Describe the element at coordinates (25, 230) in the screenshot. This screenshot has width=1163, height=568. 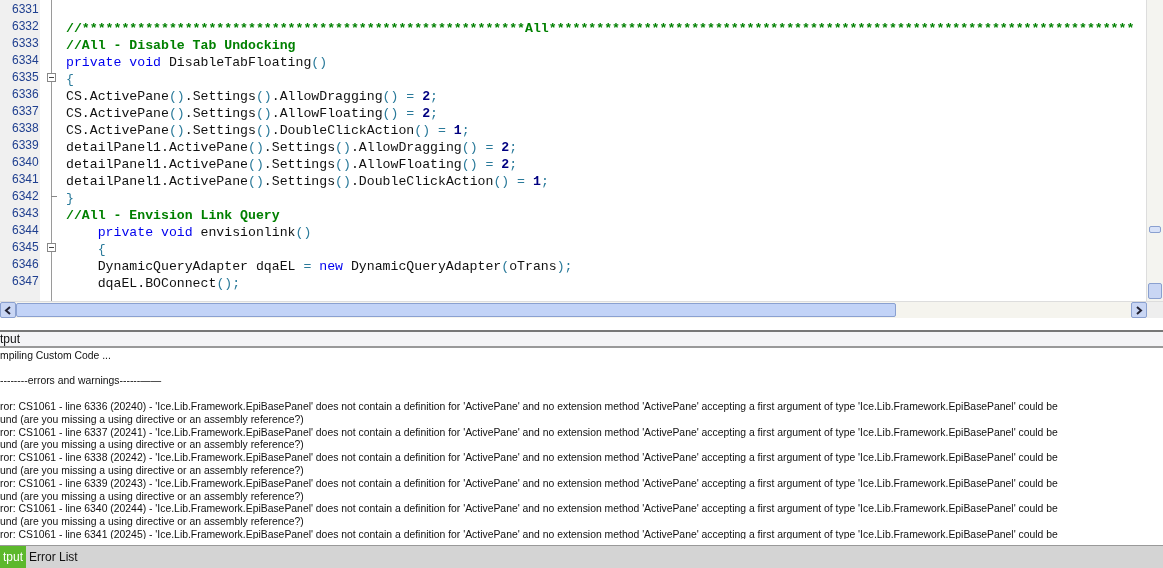
I see `line-number: 6344` at that location.